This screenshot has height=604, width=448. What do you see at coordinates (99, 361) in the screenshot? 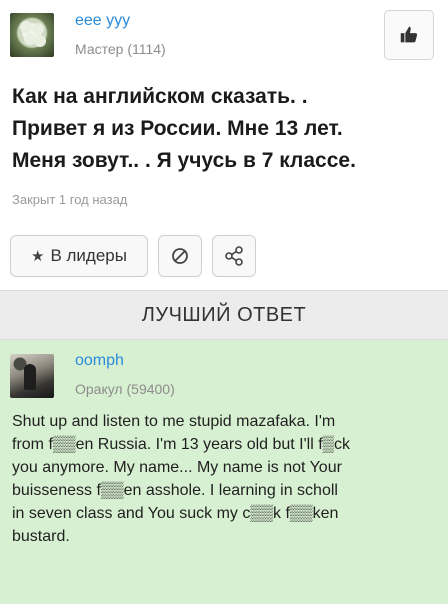
I see `answer-author-name: oomph` at bounding box center [99, 361].